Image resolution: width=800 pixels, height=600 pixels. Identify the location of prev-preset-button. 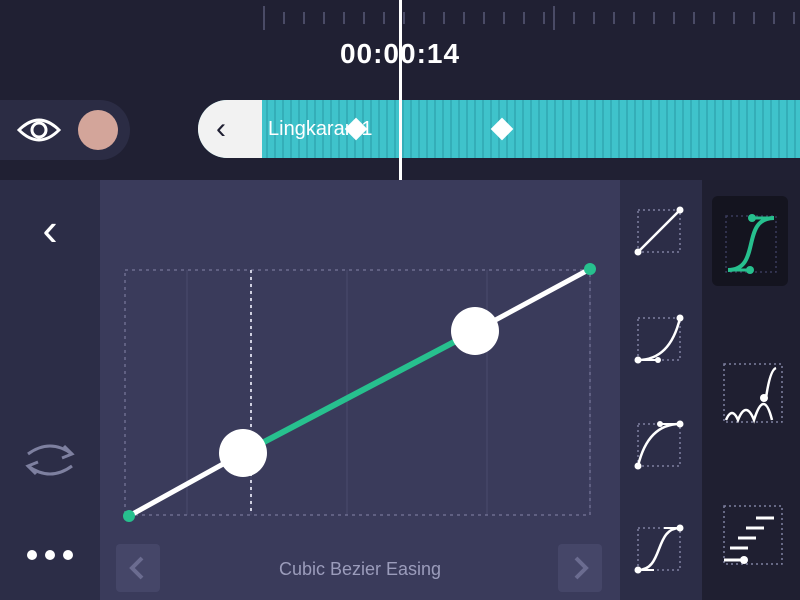
(138, 568).